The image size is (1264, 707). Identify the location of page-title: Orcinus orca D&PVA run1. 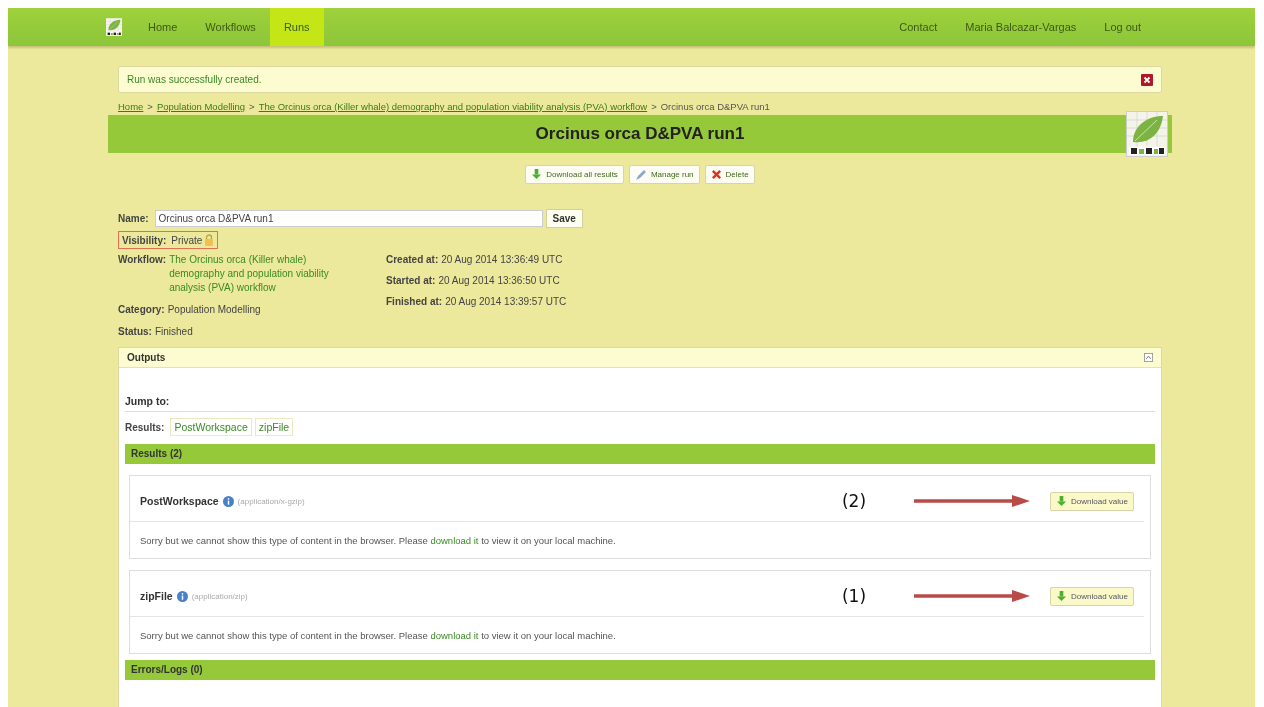
(640, 134).